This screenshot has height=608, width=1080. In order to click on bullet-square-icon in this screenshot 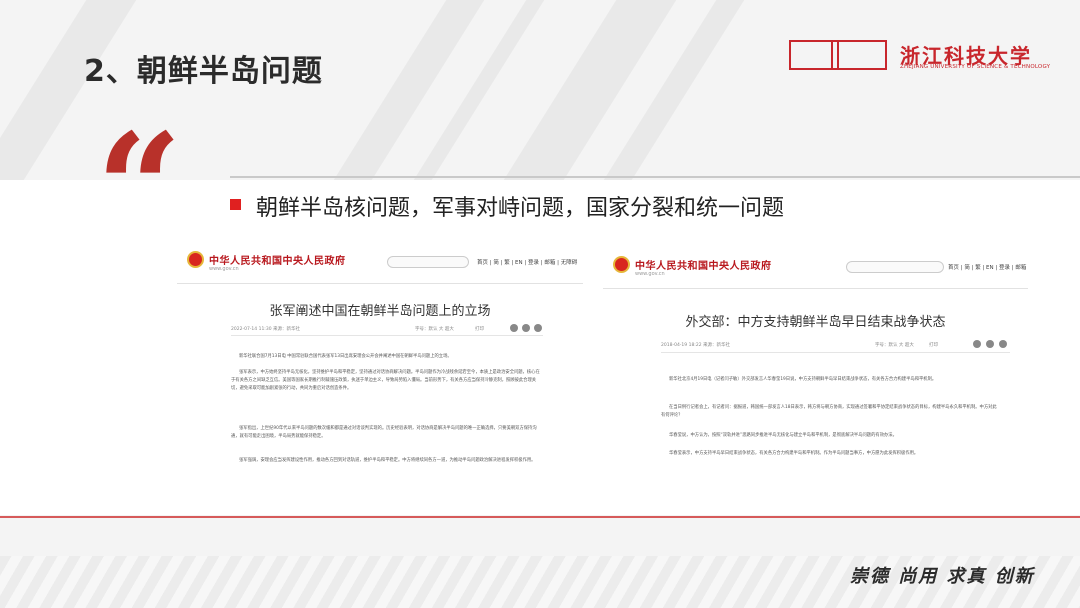, I will do `click(235, 204)`.